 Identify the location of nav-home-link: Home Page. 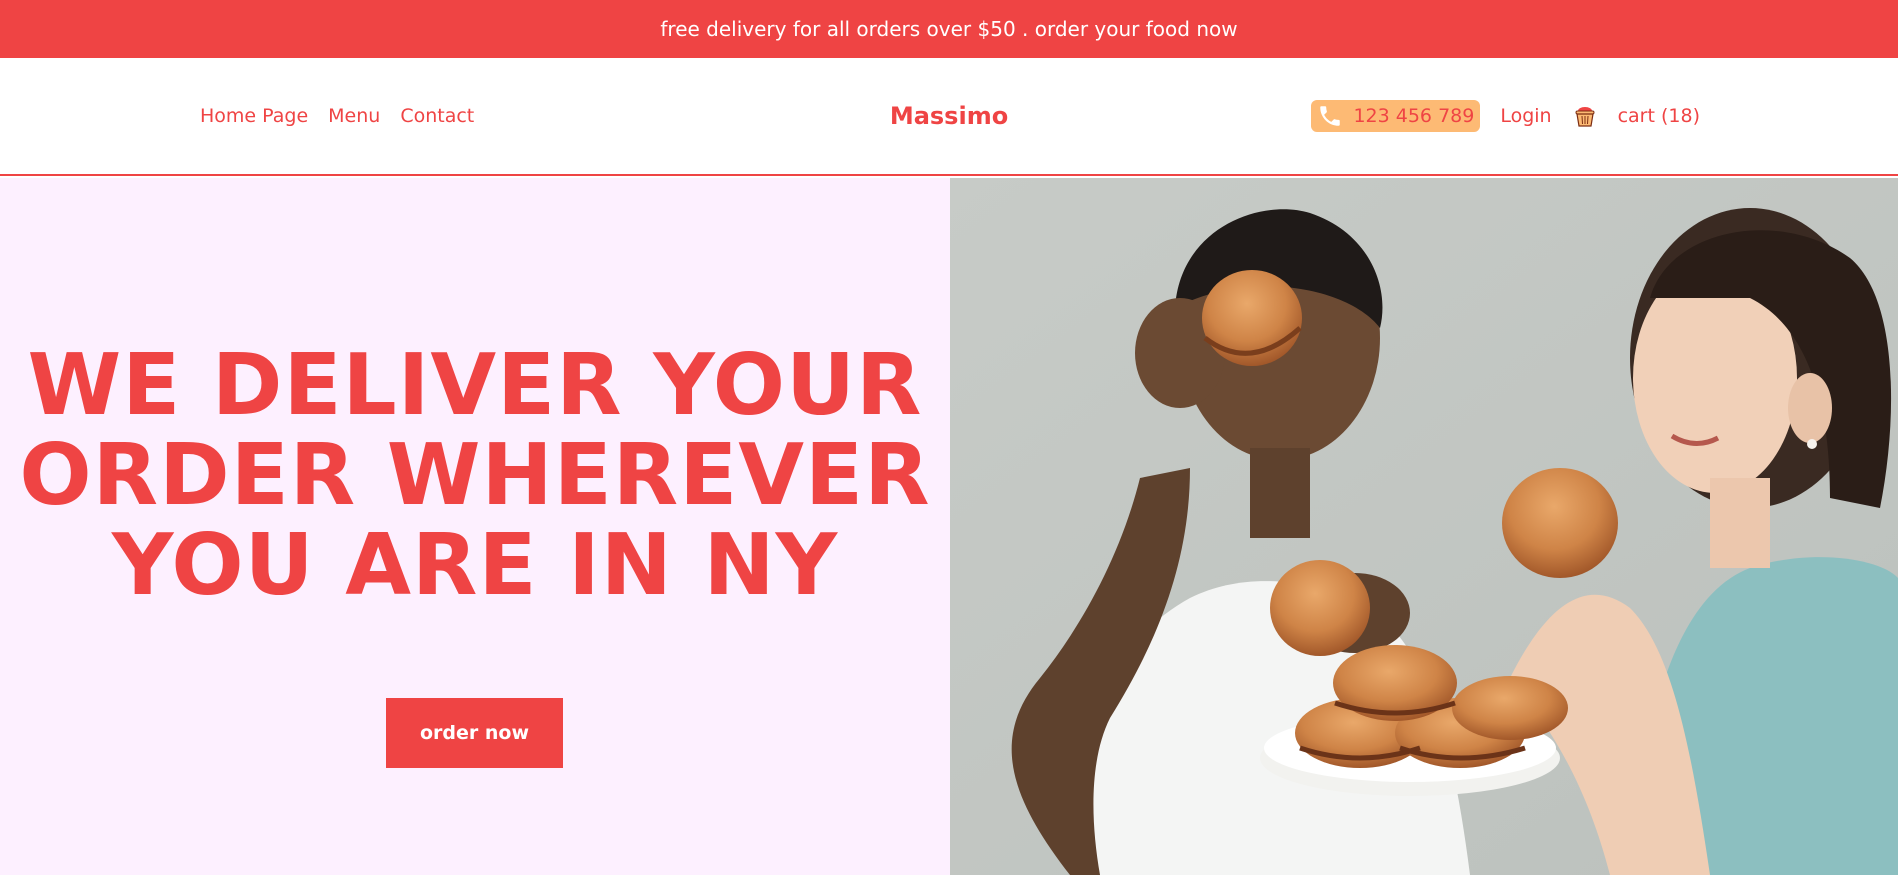
(254, 116).